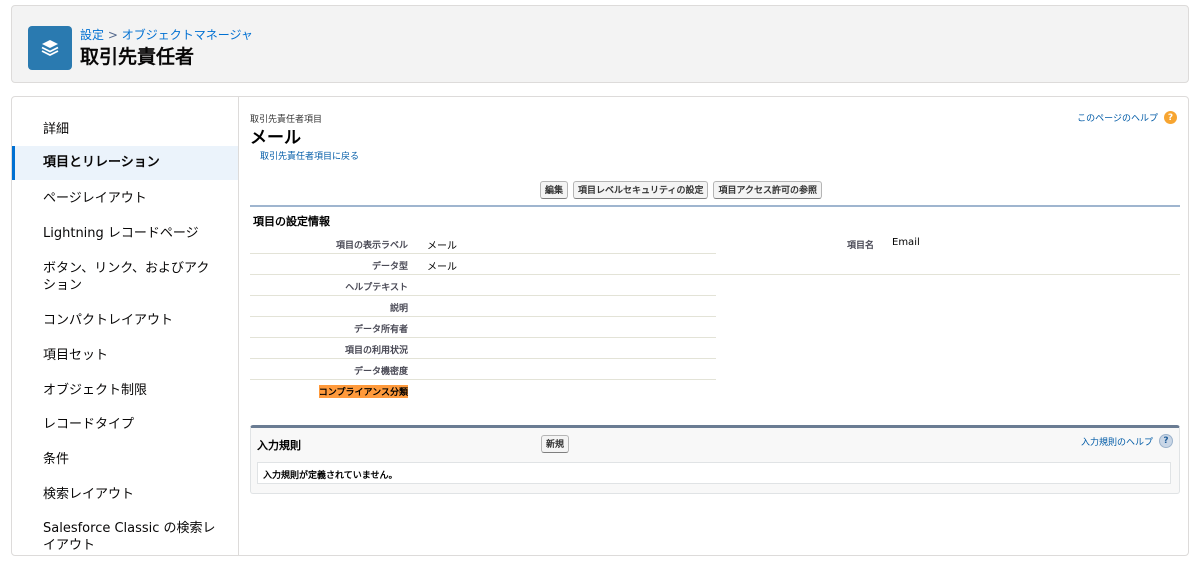 This screenshot has width=1200, height=562. What do you see at coordinates (715, 206) in the screenshot?
I see `section-divider` at bounding box center [715, 206].